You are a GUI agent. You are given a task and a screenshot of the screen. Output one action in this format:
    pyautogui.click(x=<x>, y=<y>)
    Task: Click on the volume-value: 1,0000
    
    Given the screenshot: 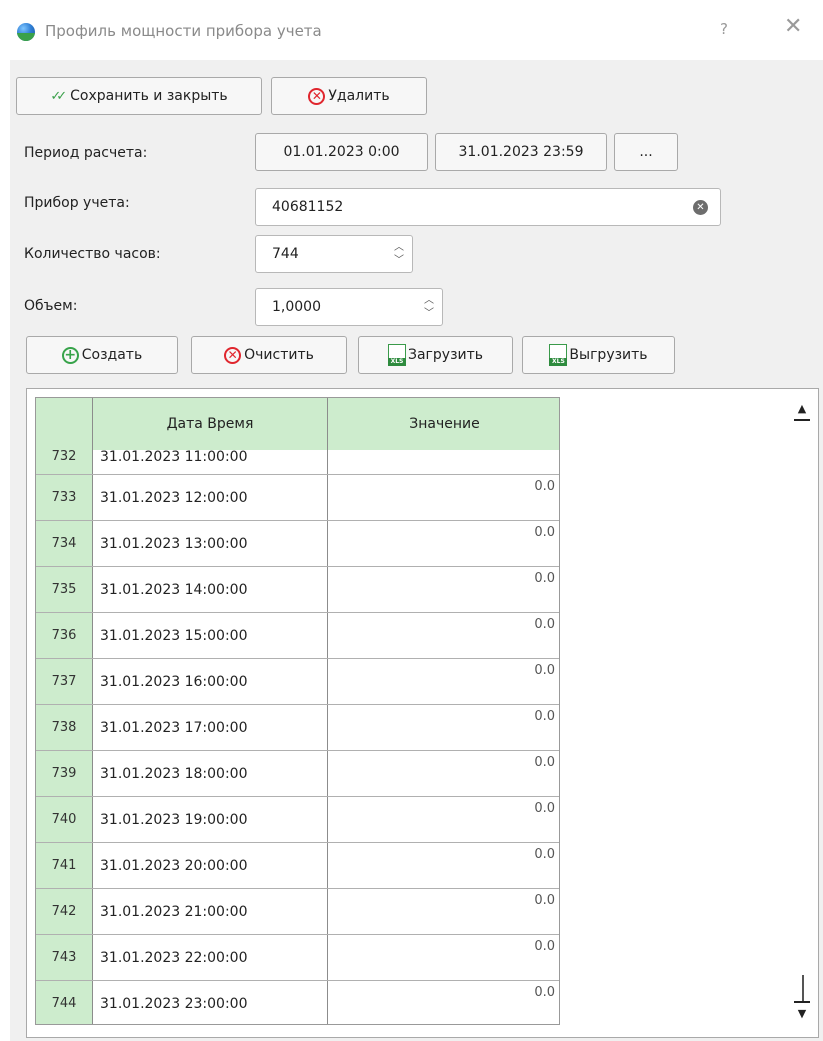 What is the action you would take?
    pyautogui.click(x=296, y=307)
    